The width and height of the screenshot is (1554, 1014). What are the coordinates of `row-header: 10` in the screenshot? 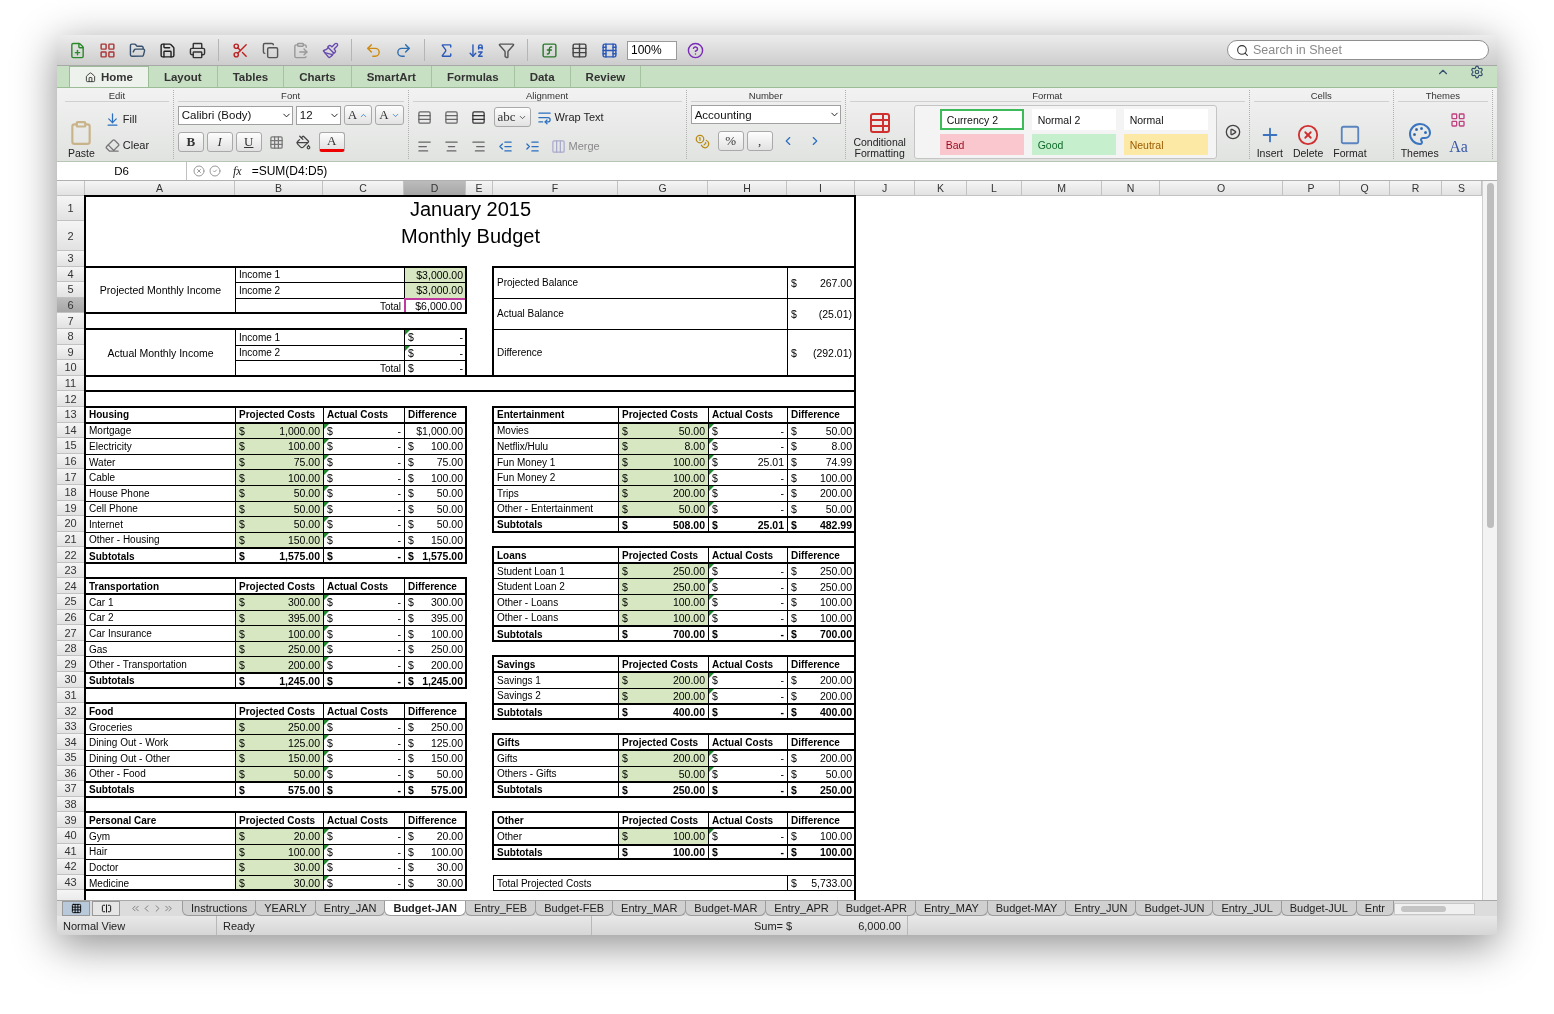 It's located at (71, 368).